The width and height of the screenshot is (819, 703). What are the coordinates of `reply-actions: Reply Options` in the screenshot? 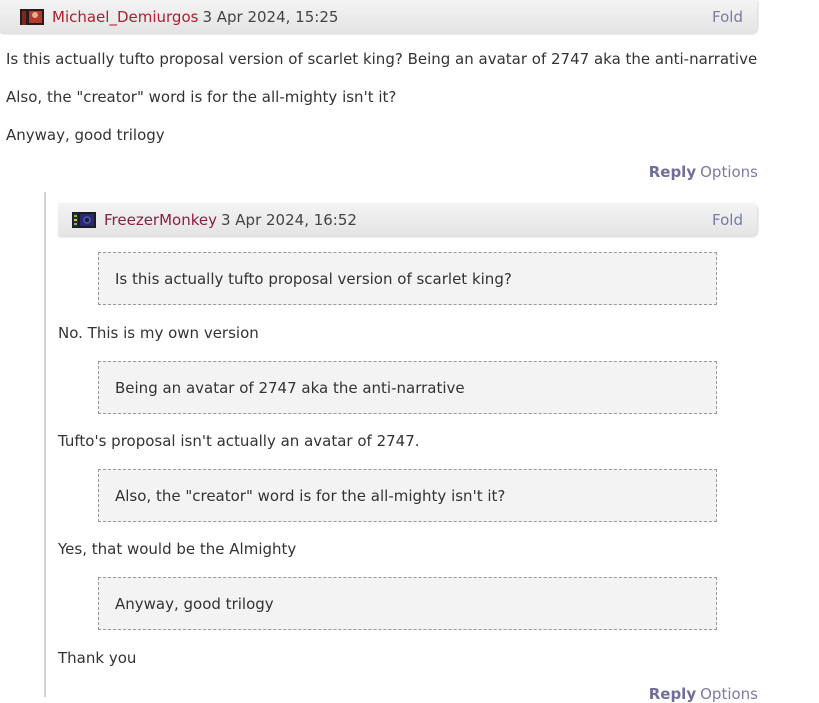 It's located at (703, 694).